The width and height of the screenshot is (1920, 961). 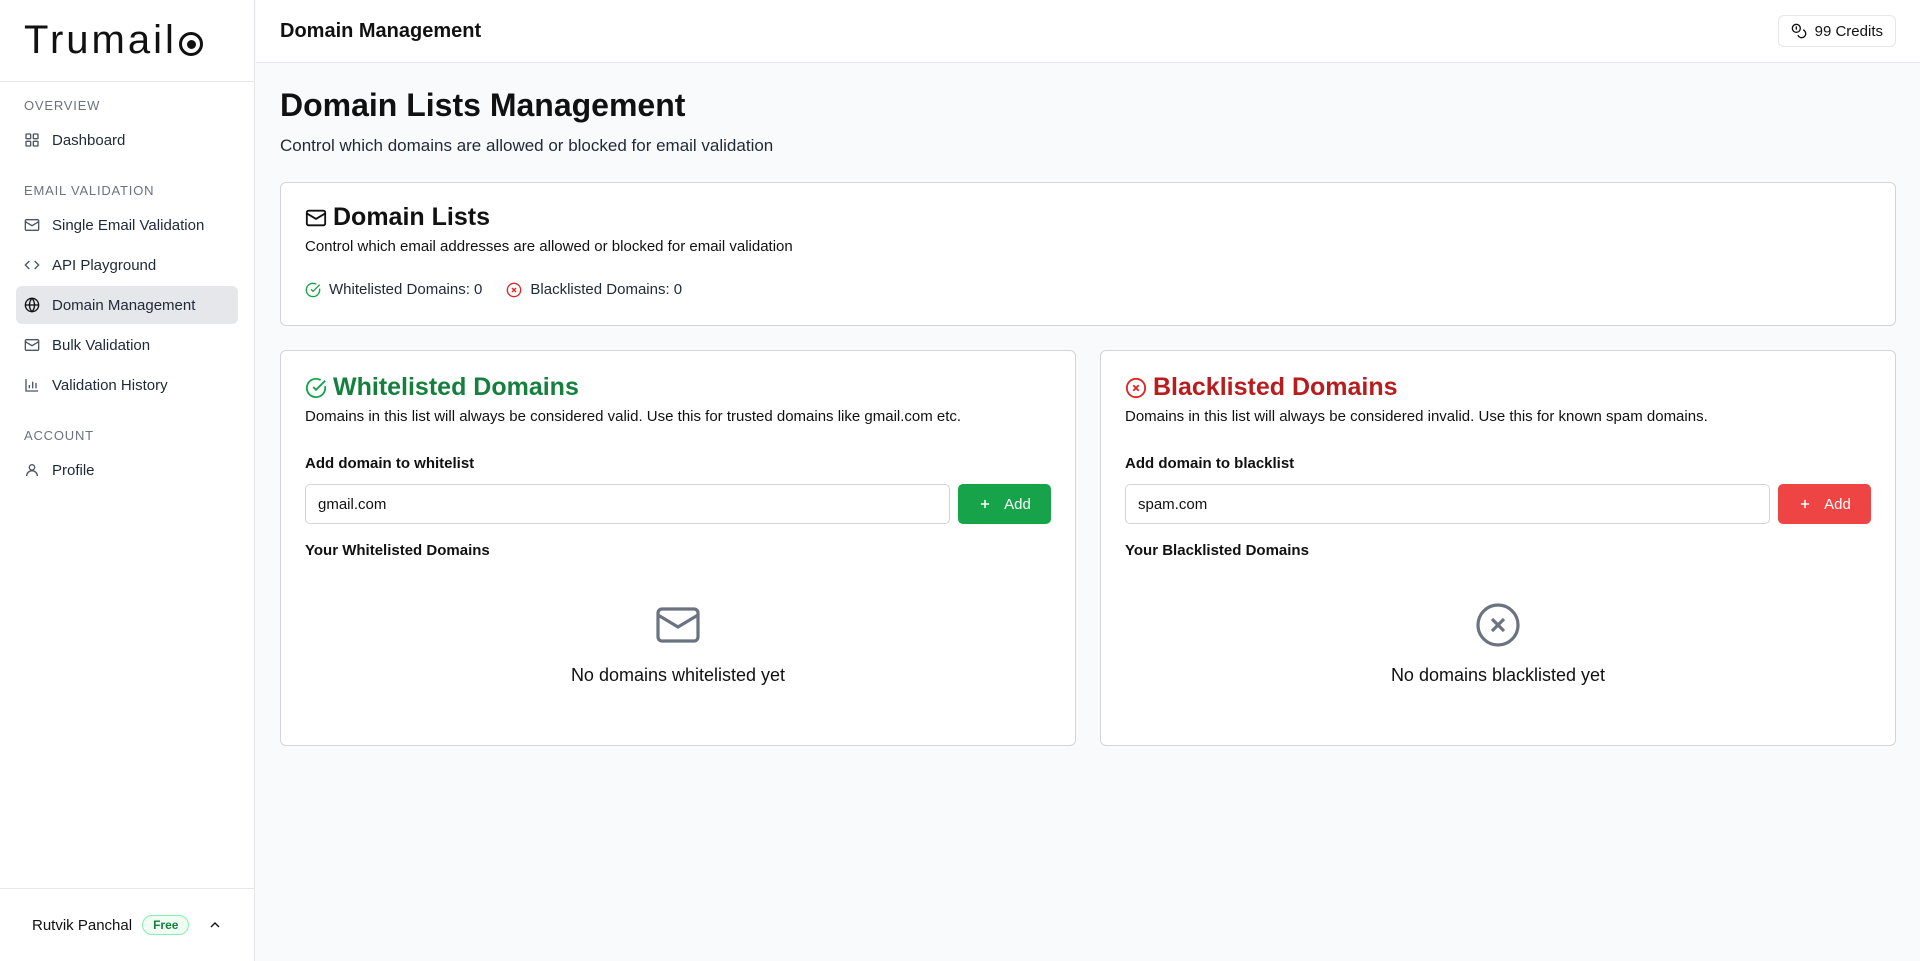 What do you see at coordinates (32, 140) in the screenshot?
I see `grid-icon` at bounding box center [32, 140].